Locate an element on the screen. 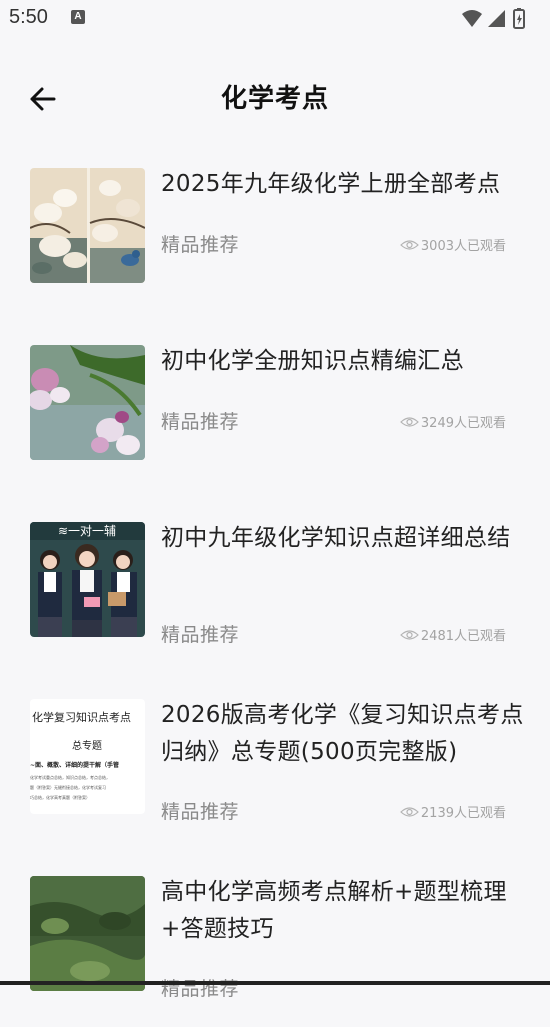 This screenshot has width=550, height=1027. item-views: 3003人已观看 is located at coordinates (453, 244).